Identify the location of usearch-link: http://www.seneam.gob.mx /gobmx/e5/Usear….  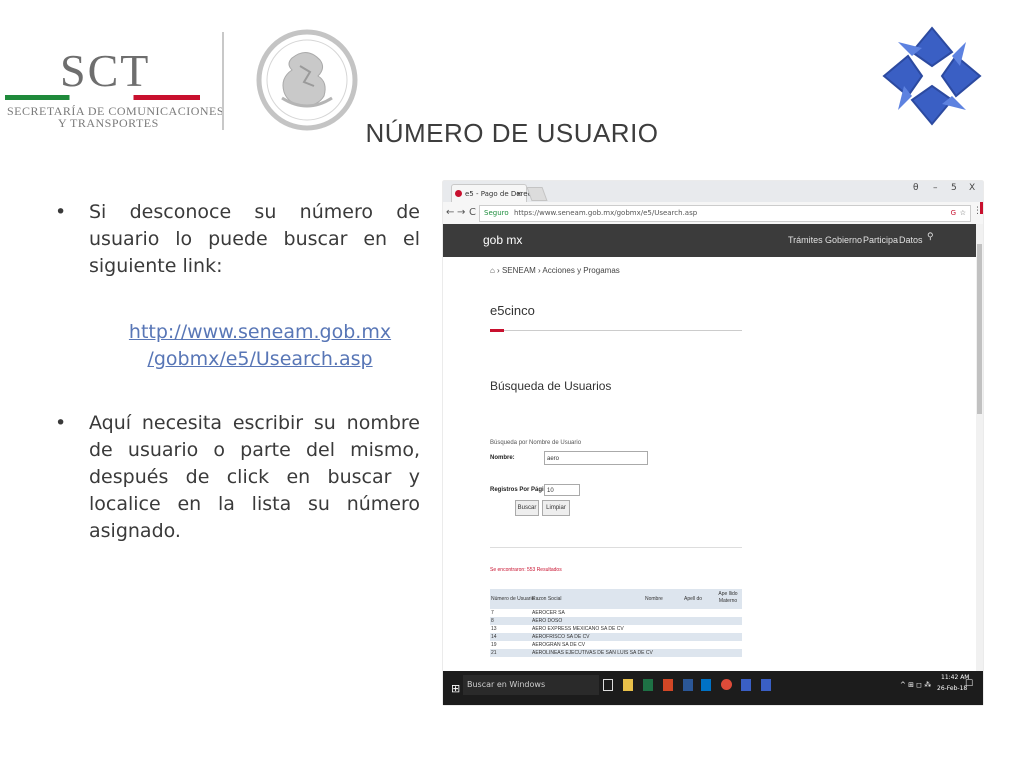
(260, 346).